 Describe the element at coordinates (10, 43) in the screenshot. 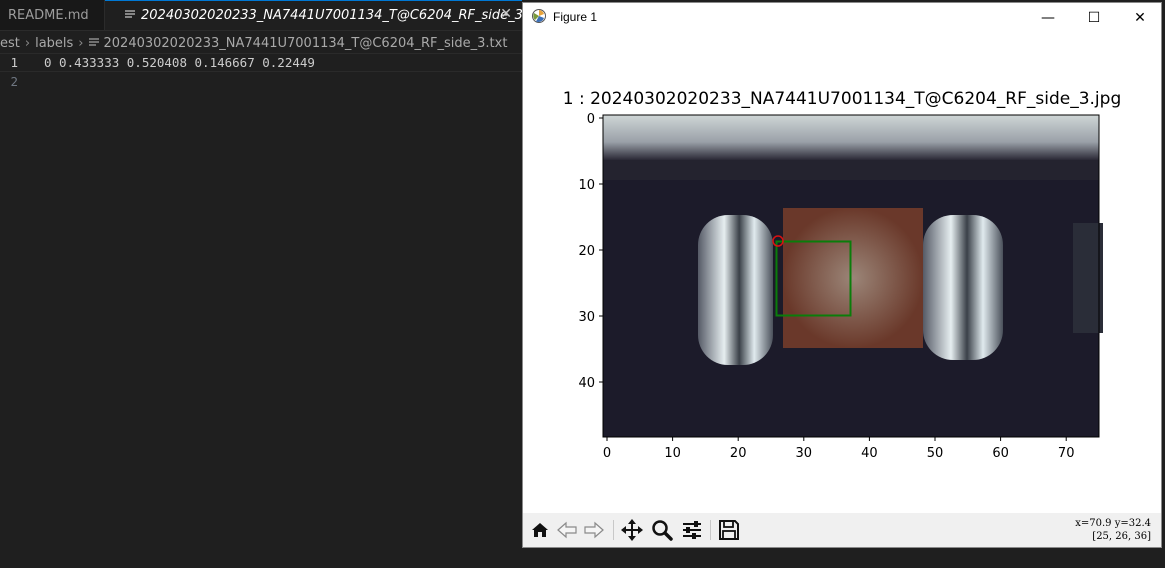

I see `breadcrumb-item-test: est` at that location.